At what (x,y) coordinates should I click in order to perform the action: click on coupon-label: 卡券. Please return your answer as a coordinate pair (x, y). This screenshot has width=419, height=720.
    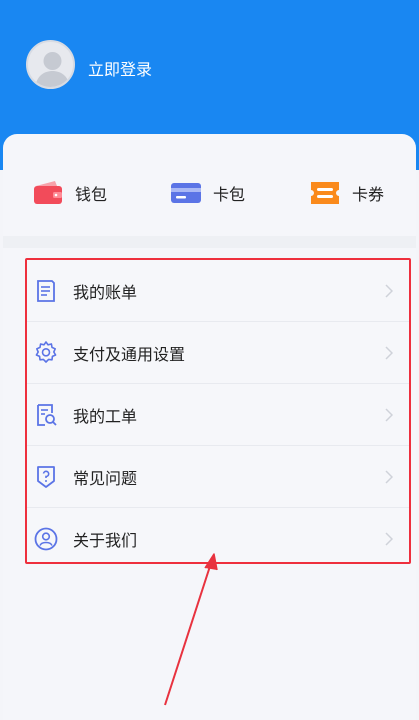
    Looking at the image, I should click on (368, 194).